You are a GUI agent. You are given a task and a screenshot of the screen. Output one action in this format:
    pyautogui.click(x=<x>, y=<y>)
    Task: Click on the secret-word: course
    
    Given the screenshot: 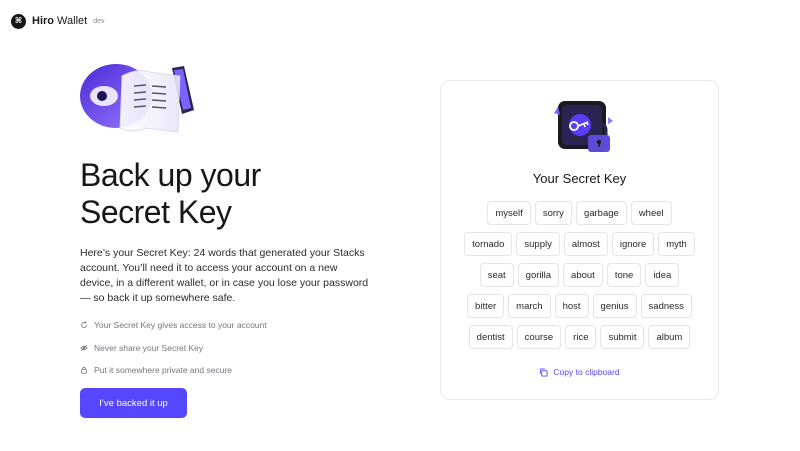 What is the action you would take?
    pyautogui.click(x=539, y=337)
    